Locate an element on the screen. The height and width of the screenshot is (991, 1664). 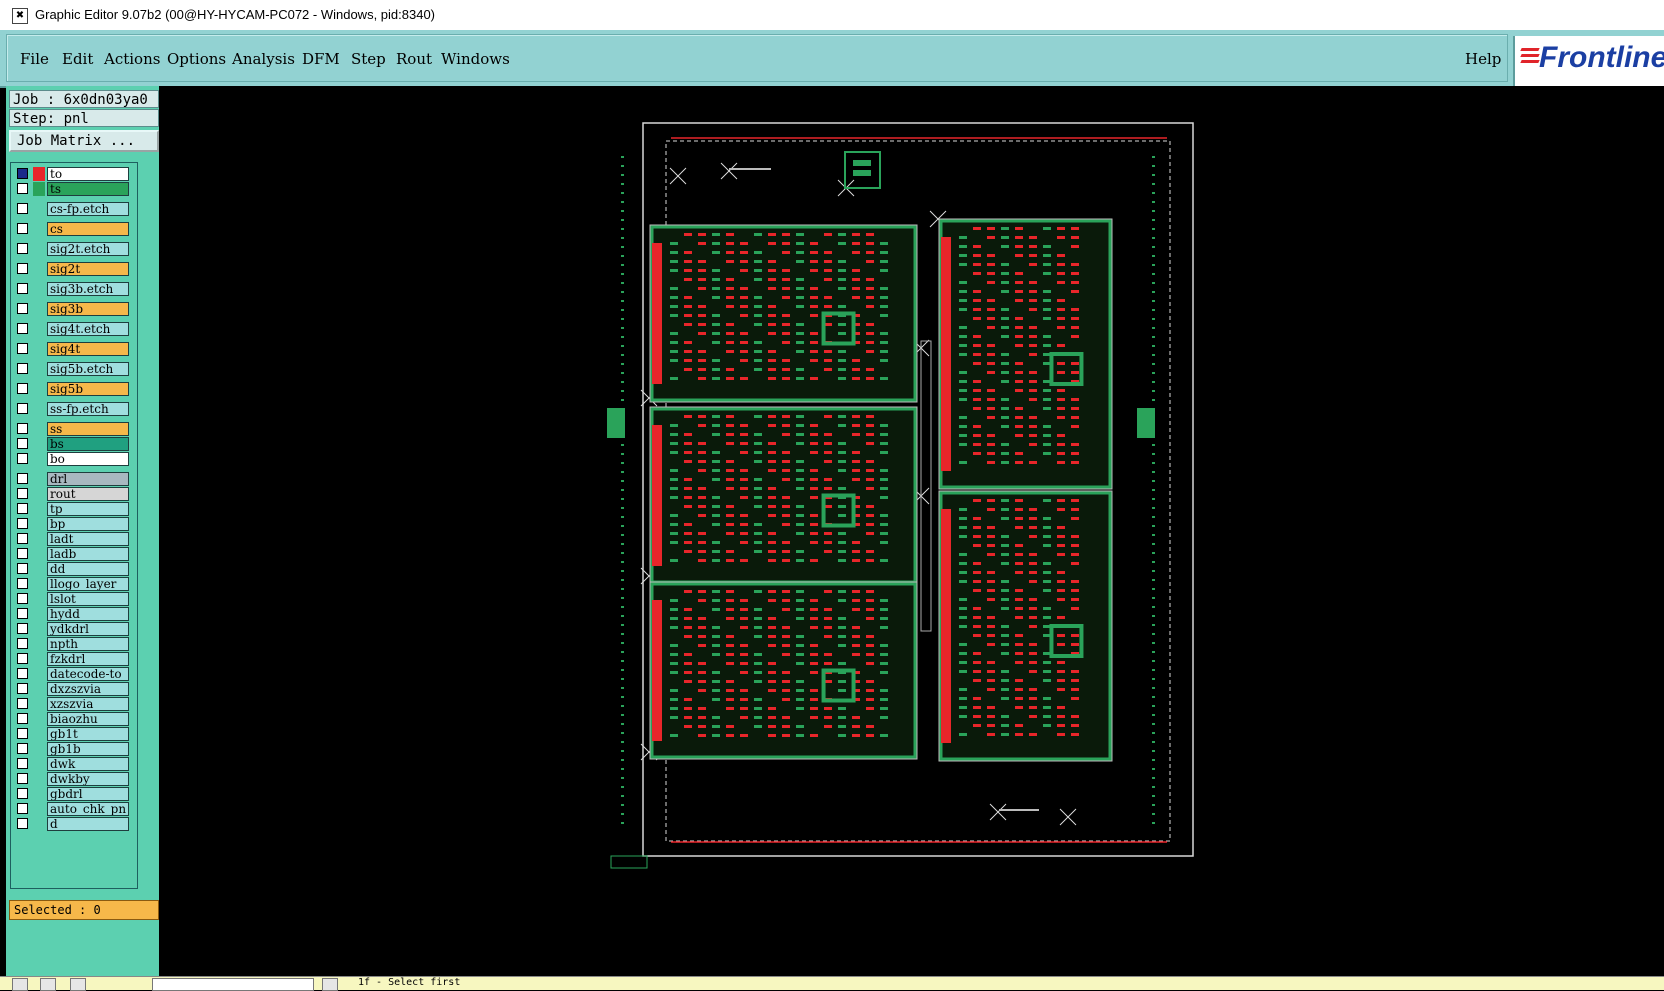
layer-name: ydkdrl is located at coordinates (88, 629).